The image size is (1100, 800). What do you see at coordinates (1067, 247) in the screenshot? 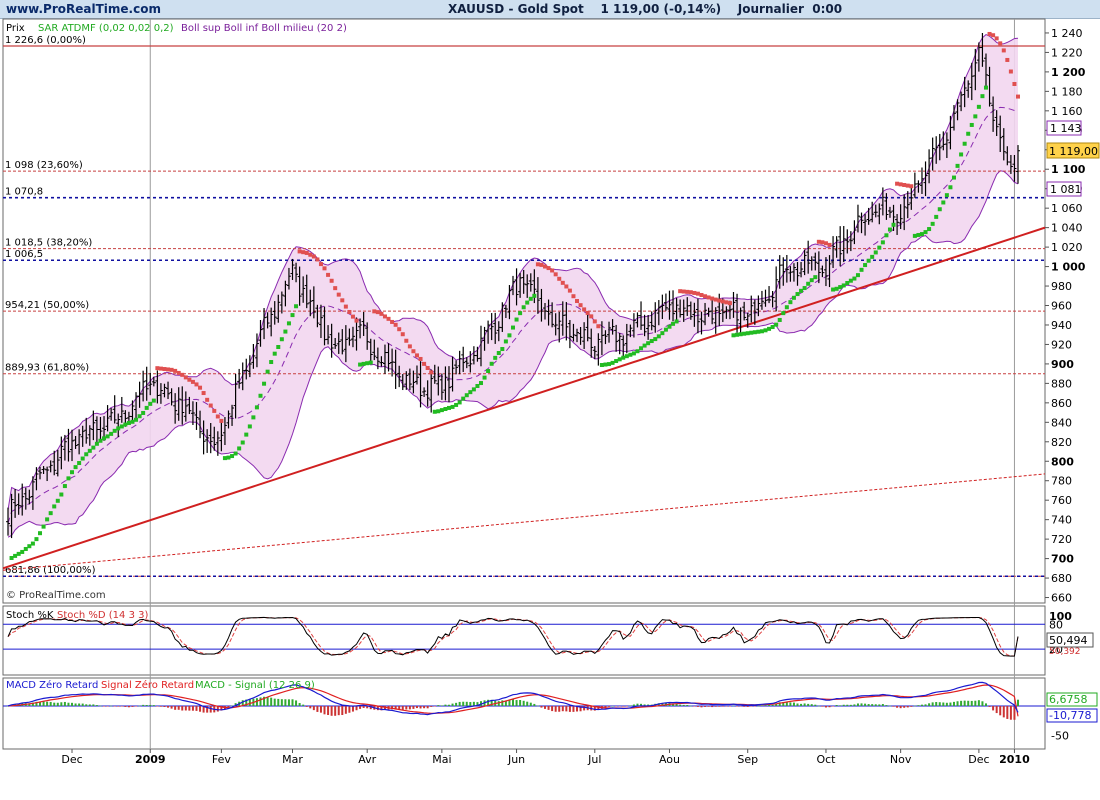
I see `y-tick-label: 1 020` at bounding box center [1067, 247].